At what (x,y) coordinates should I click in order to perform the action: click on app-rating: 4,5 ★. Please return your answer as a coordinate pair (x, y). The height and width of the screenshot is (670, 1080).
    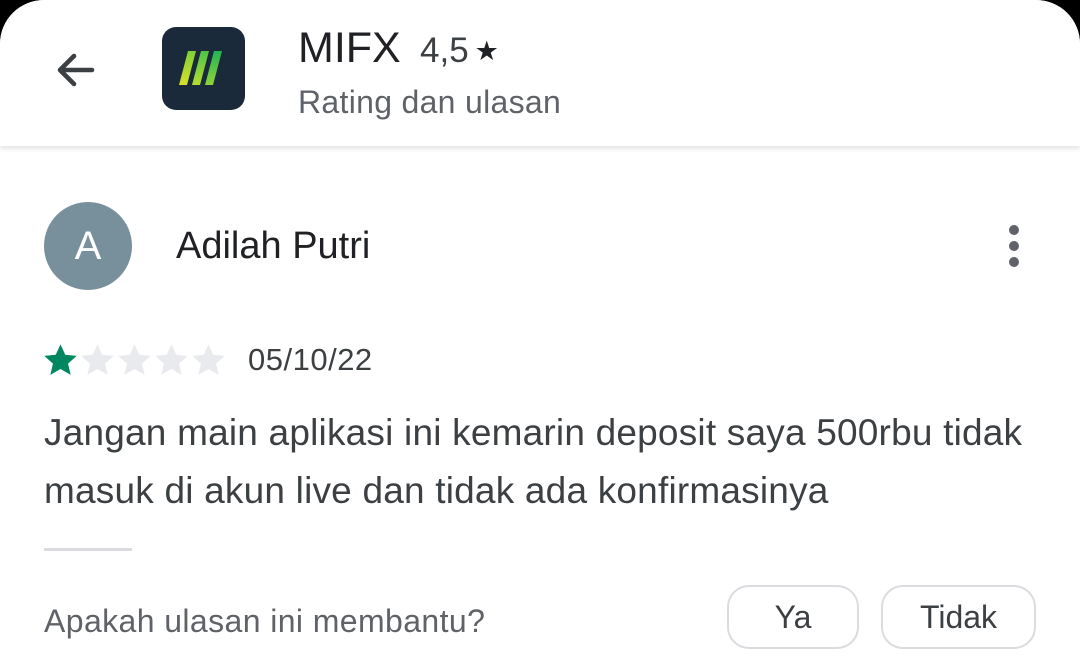
    Looking at the image, I should click on (459, 51).